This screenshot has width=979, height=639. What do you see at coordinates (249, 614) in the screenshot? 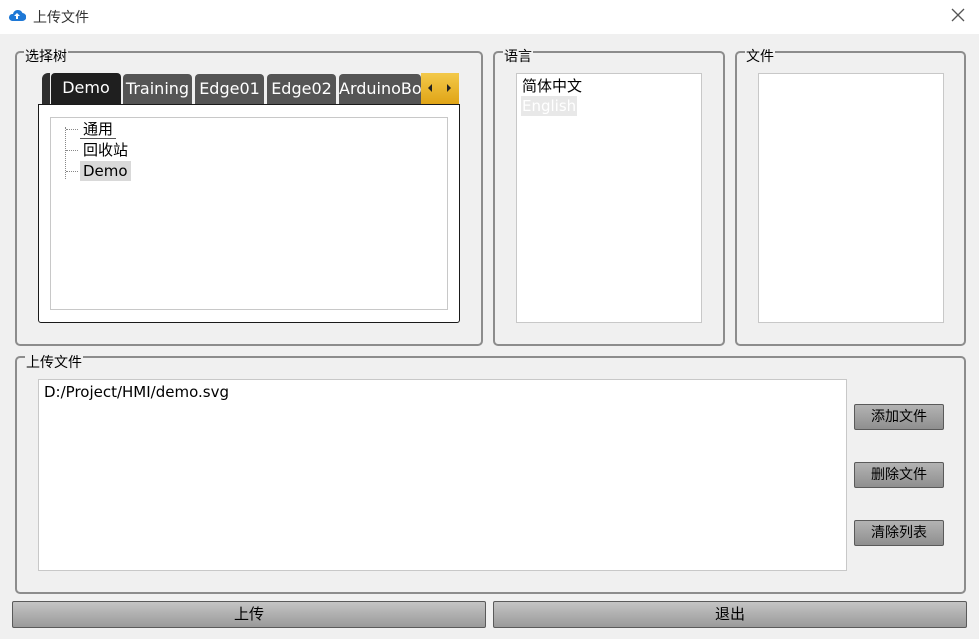
I see `upload-button: 上传` at bounding box center [249, 614].